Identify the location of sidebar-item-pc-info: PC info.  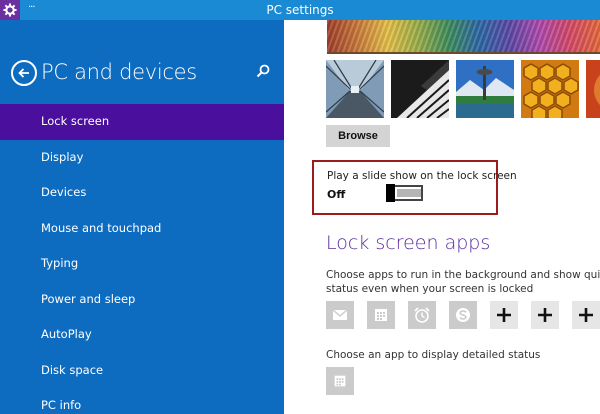
(142, 401).